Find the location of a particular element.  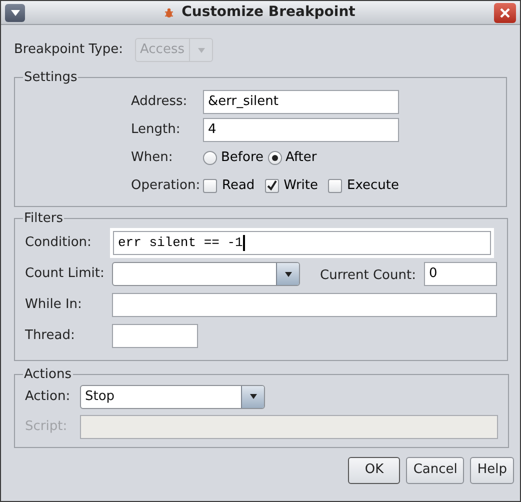

field-label: Condition: is located at coordinates (58, 243).